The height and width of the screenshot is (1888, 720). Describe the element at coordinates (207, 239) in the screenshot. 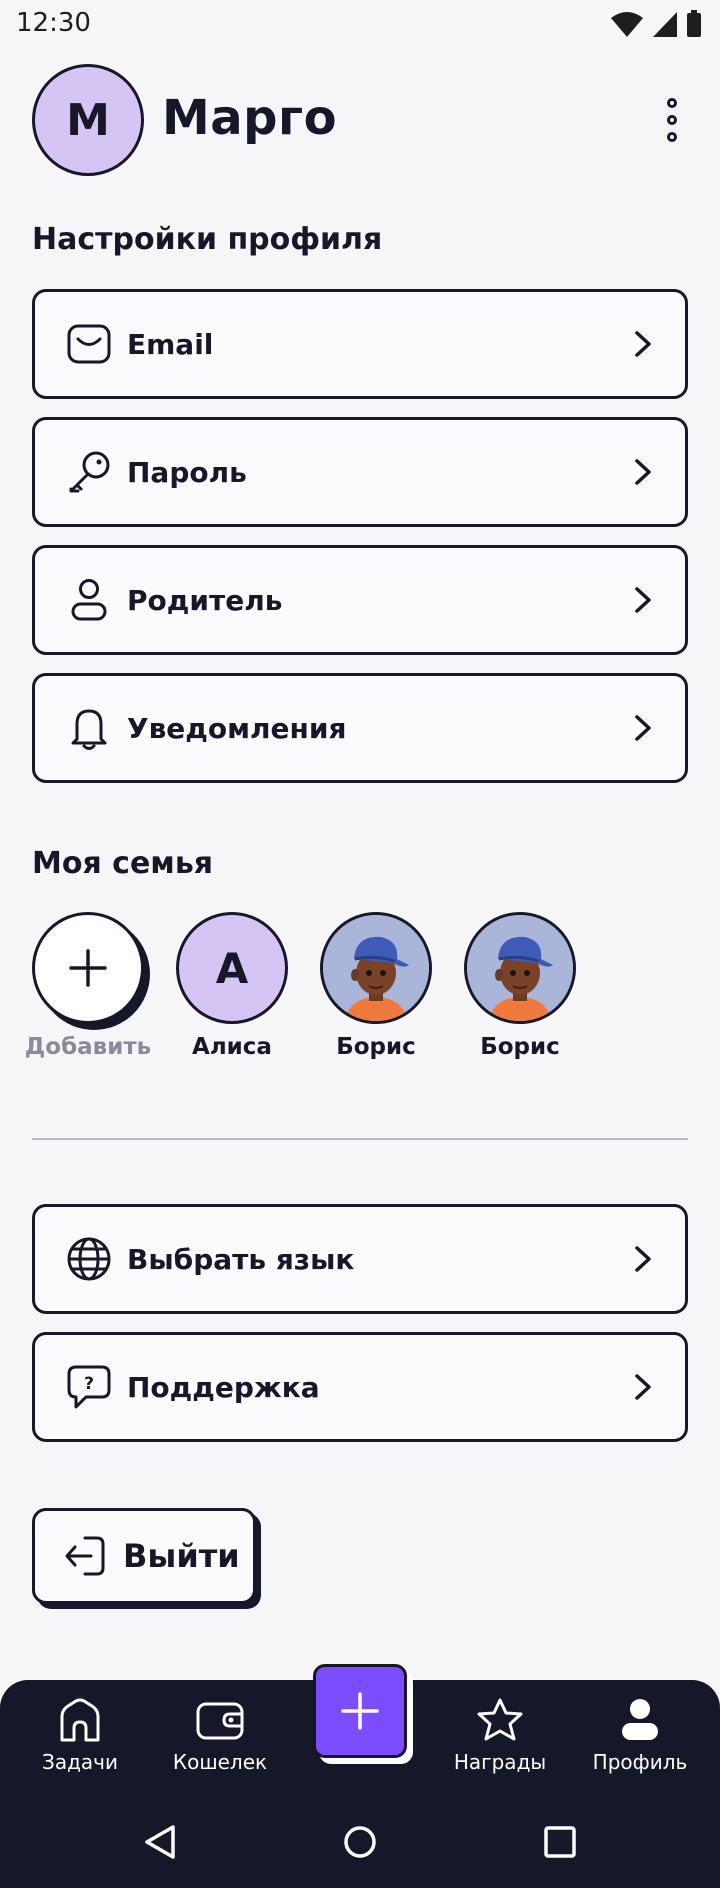

I see `profile-settings-title: Настройки профиля` at that location.